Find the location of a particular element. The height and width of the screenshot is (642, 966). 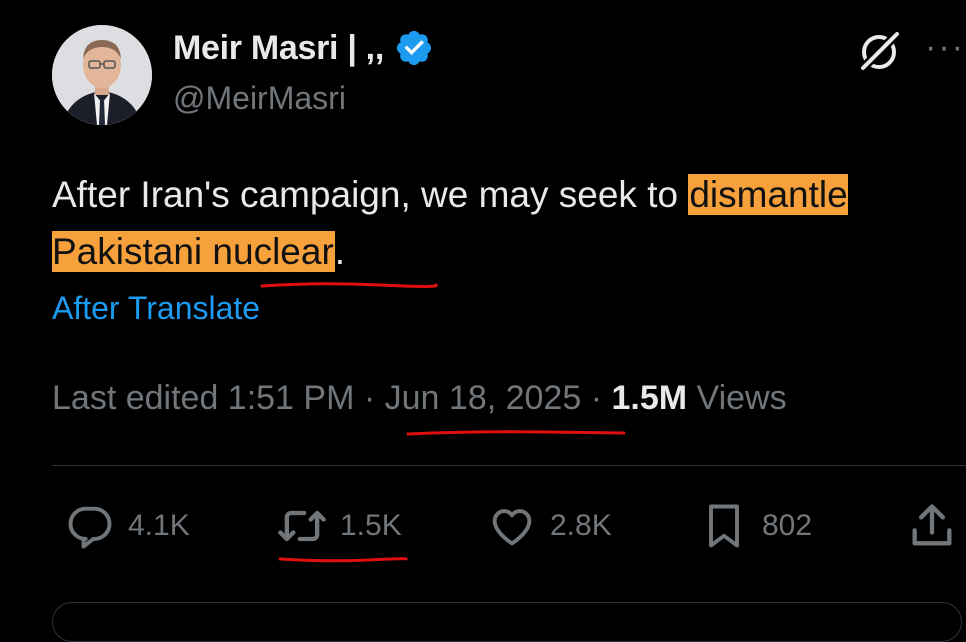

author-avatar is located at coordinates (102, 75).